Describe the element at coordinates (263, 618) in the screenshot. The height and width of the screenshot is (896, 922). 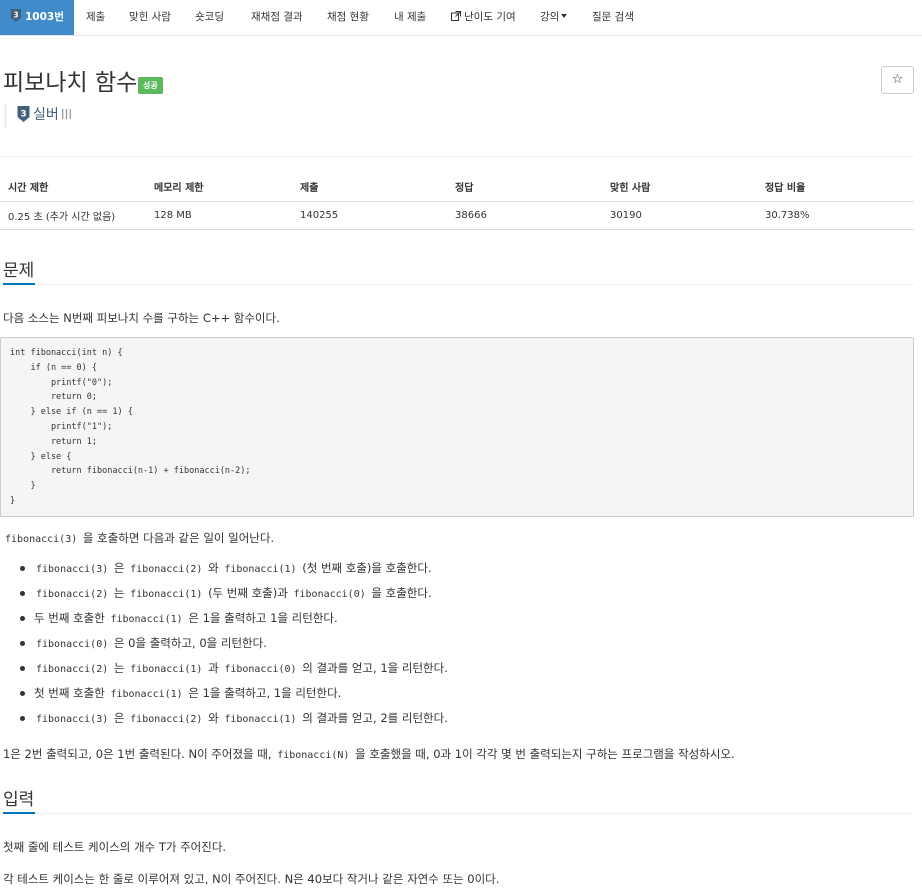
I see `text-fragment: 은 1을 출력하고 1을 리턴한다.` at that location.